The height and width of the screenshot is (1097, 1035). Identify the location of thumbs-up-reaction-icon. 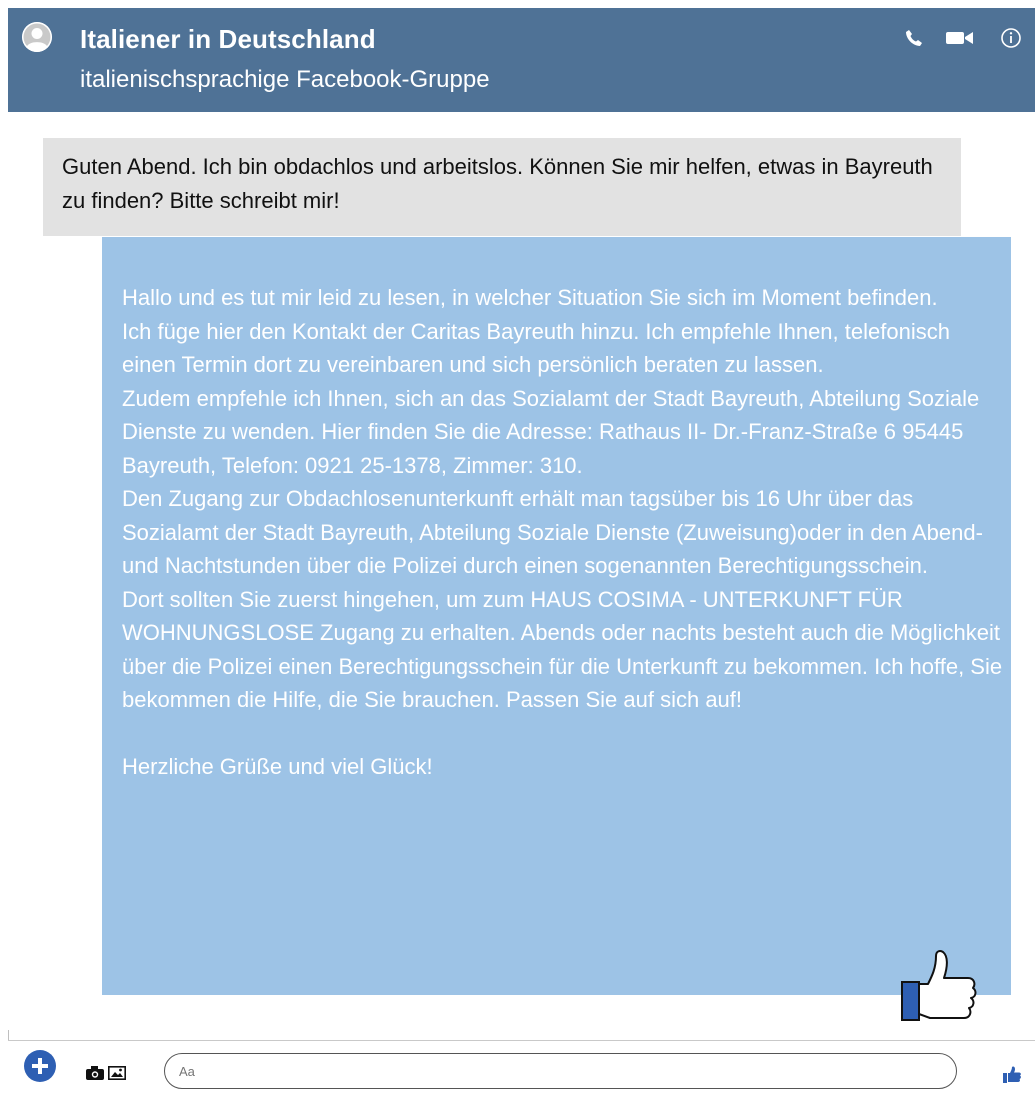
(938, 986).